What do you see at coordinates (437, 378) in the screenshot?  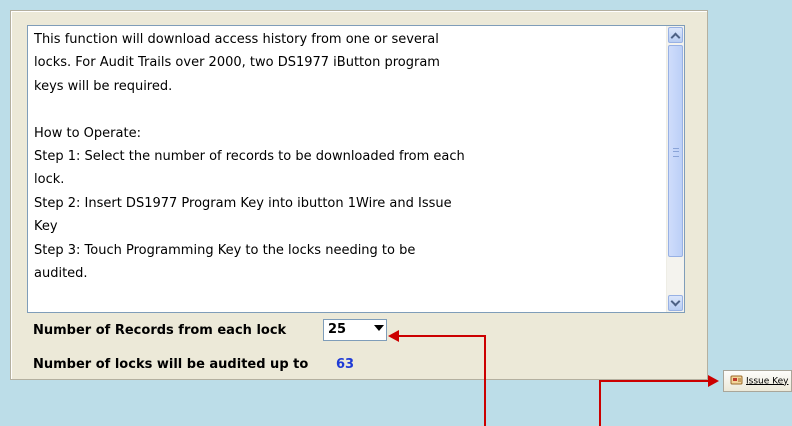 I see `callout-arrow-records` at bounding box center [437, 378].